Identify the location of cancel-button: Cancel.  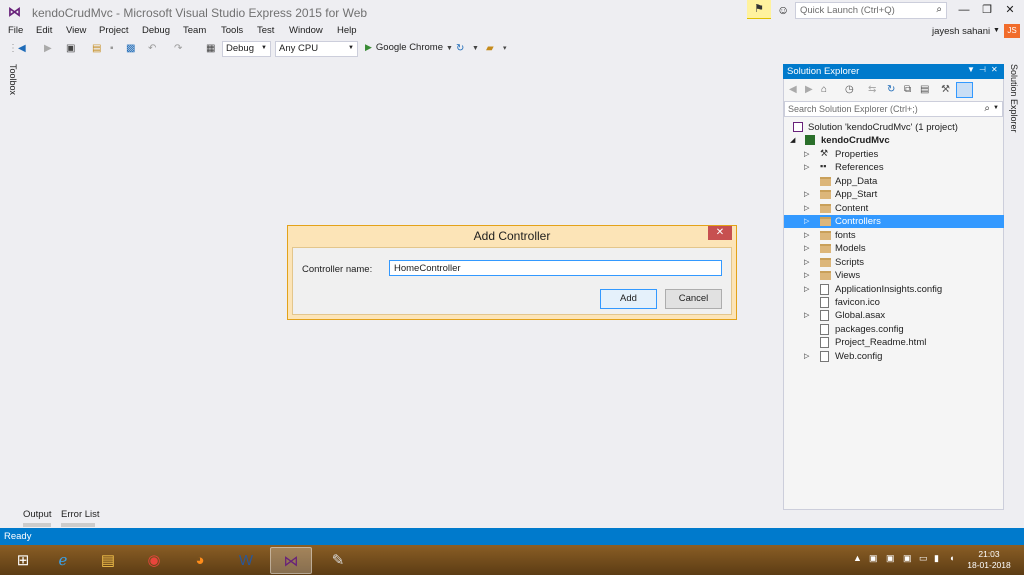
(693, 299).